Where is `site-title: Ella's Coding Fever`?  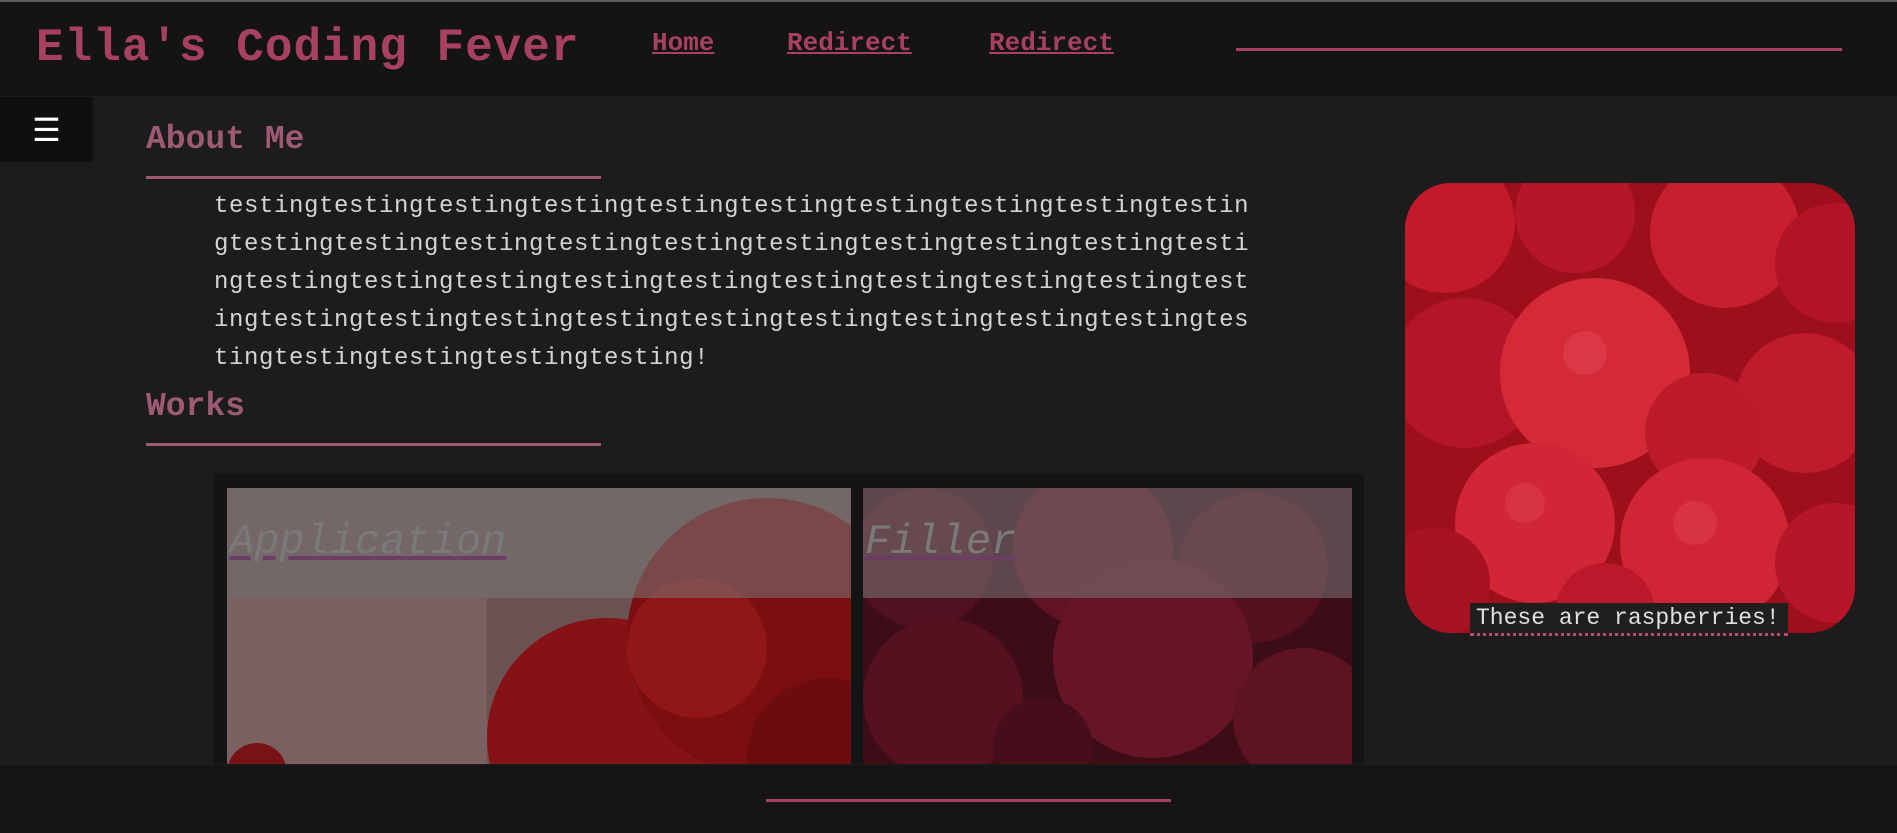 site-title: Ella's Coding Fever is located at coordinates (308, 48).